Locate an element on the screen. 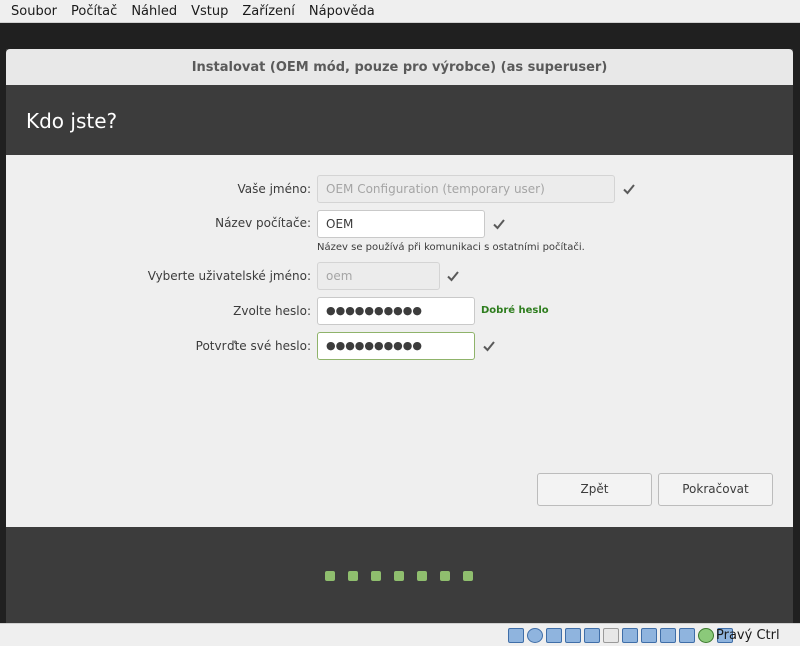 The height and width of the screenshot is (646, 800). confirm-password-field: ●●●●●●●●●● is located at coordinates (396, 346).